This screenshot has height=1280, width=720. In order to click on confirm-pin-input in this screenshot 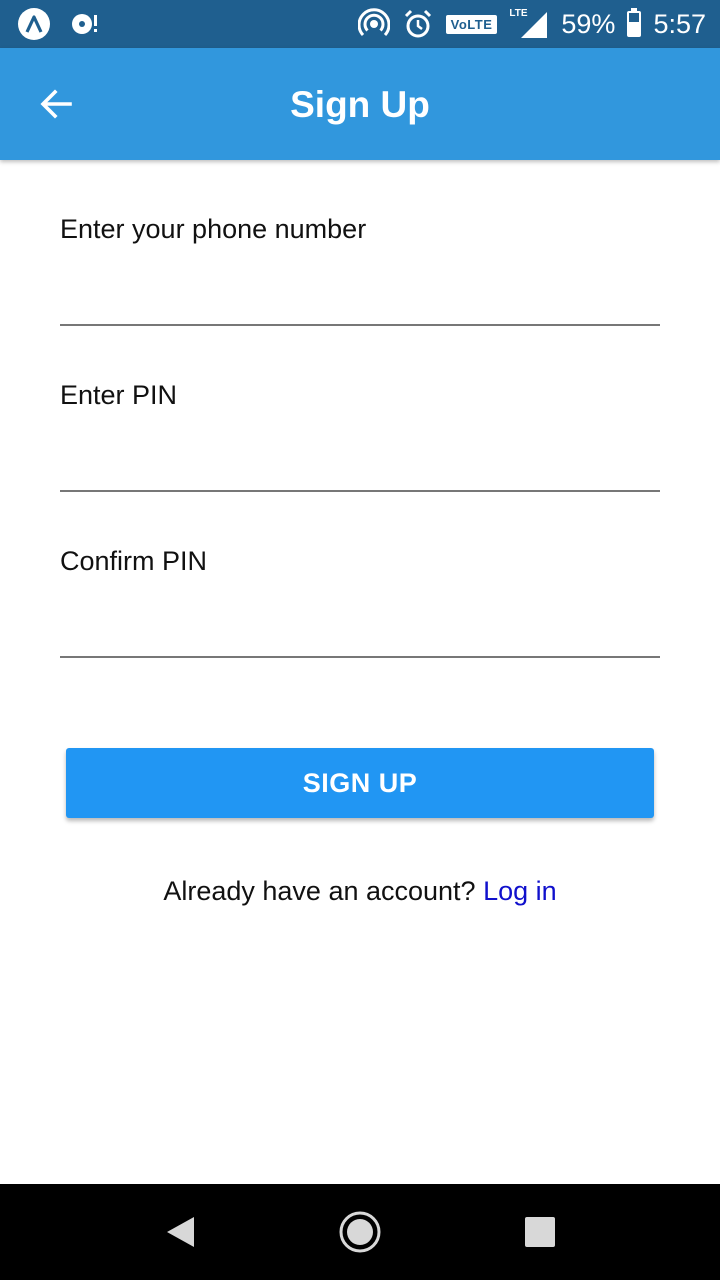, I will do `click(360, 637)`.